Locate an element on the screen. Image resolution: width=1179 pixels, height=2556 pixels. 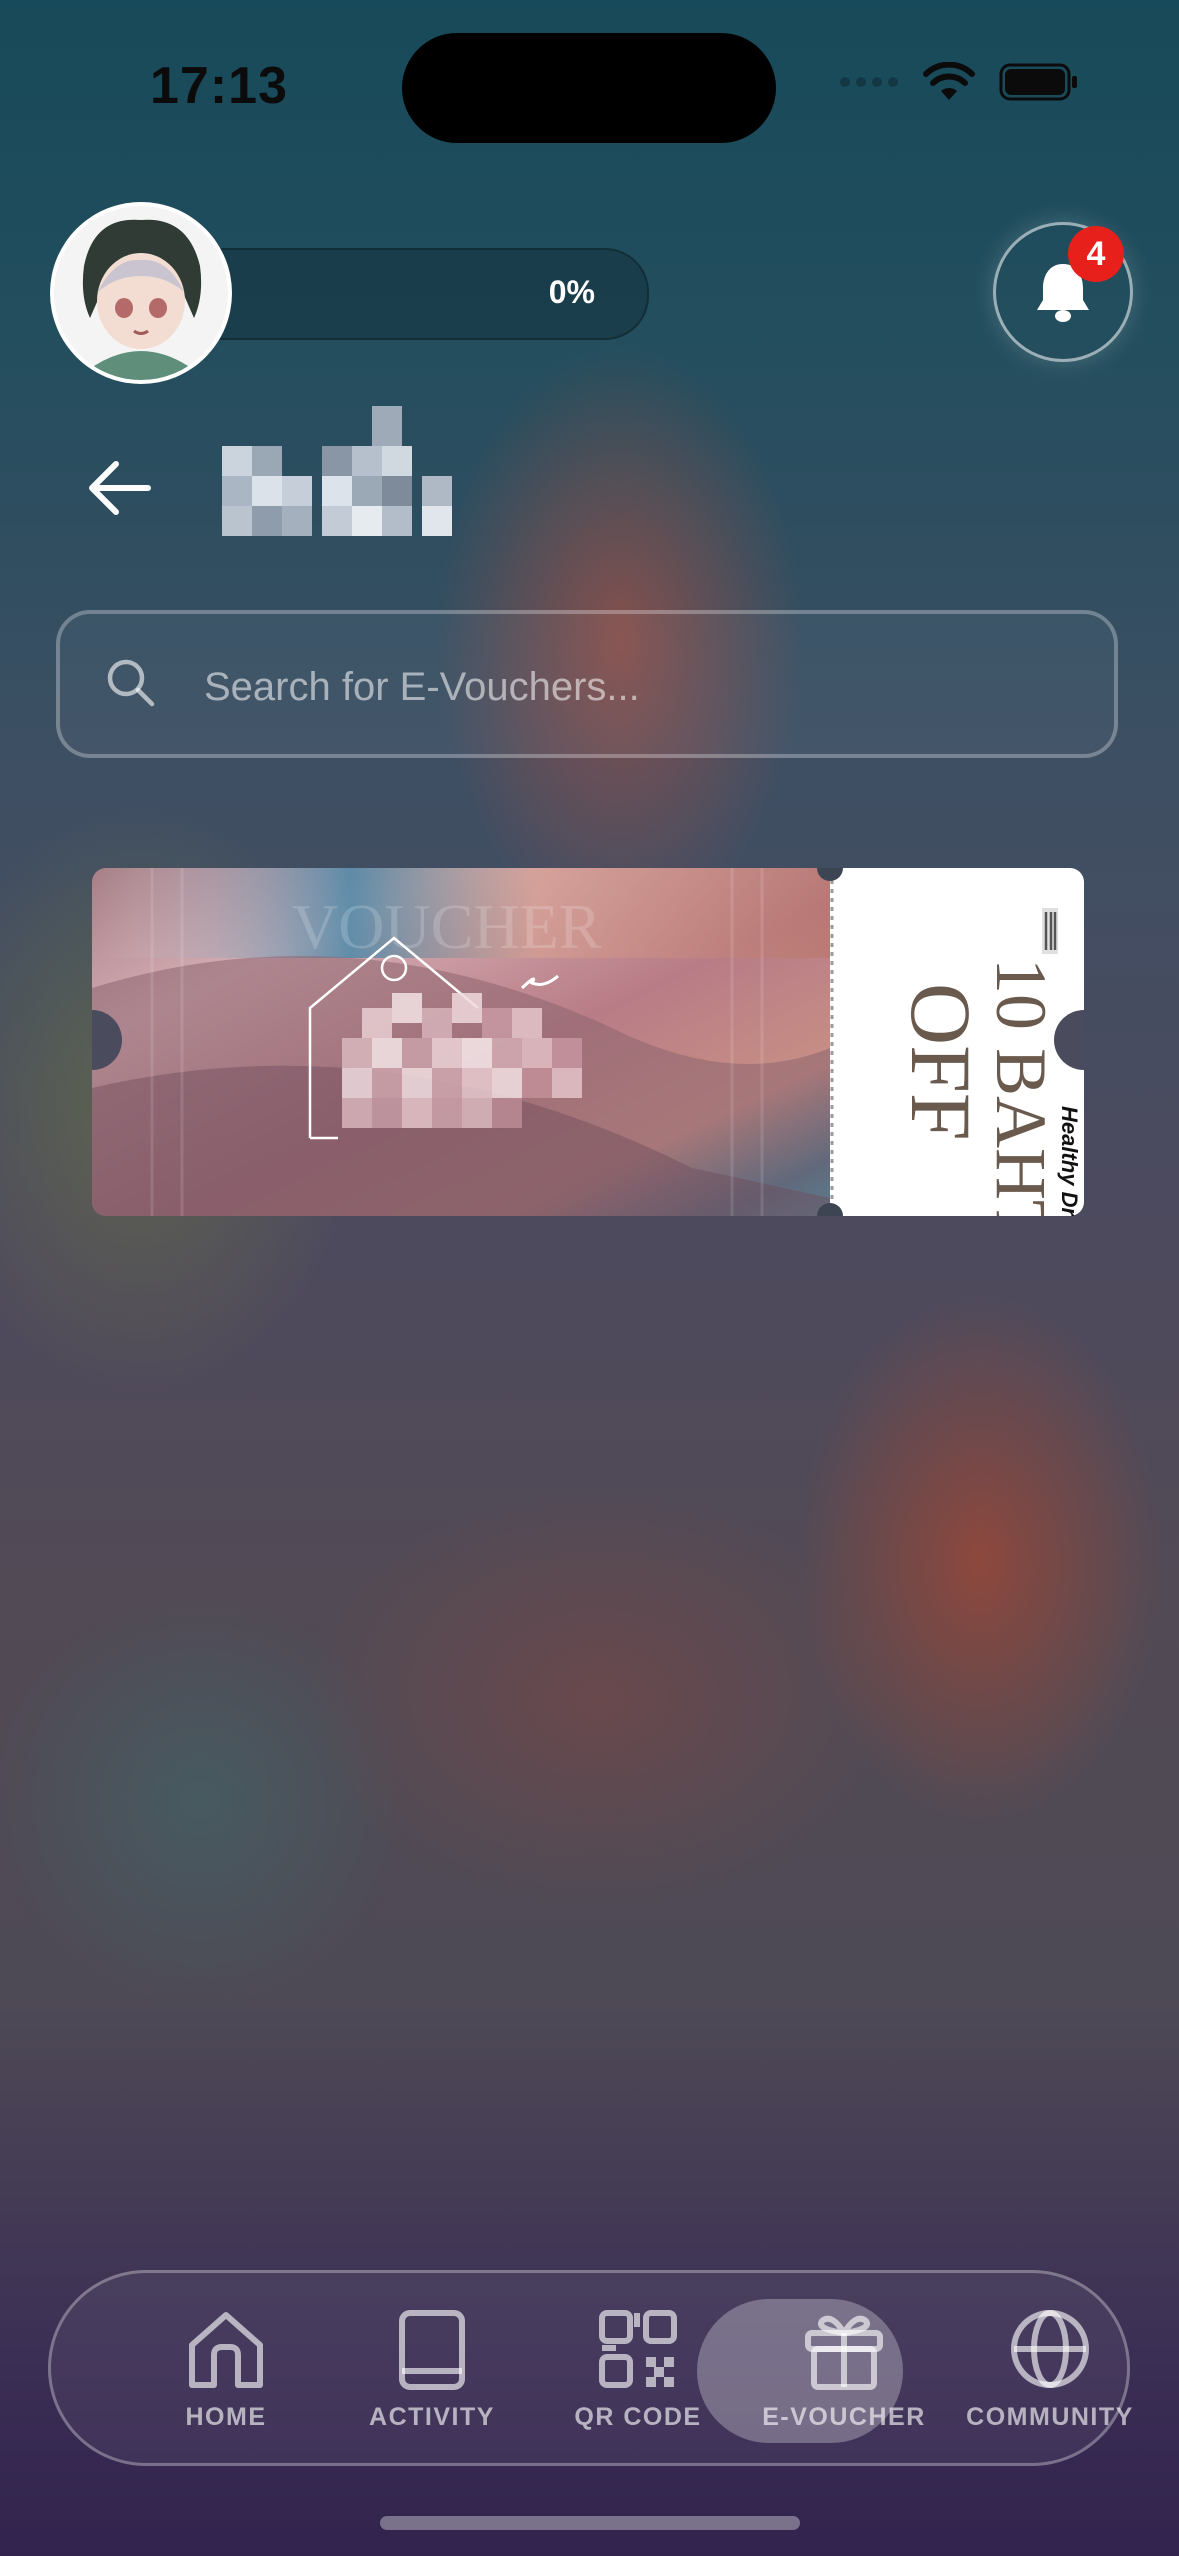
nav-item-qr-code: QR CODE is located at coordinates (638, 2368).